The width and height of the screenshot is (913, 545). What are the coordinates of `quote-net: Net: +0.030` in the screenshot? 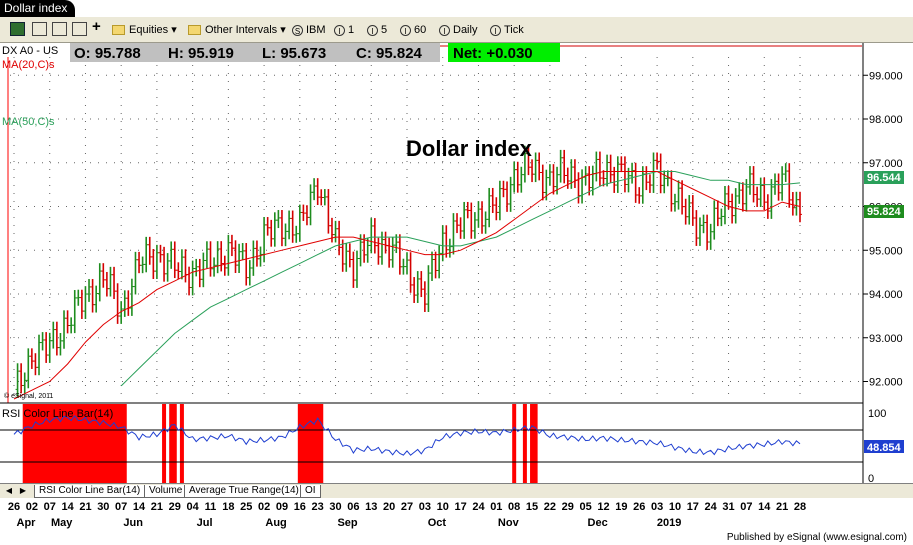 It's located at (493, 53).